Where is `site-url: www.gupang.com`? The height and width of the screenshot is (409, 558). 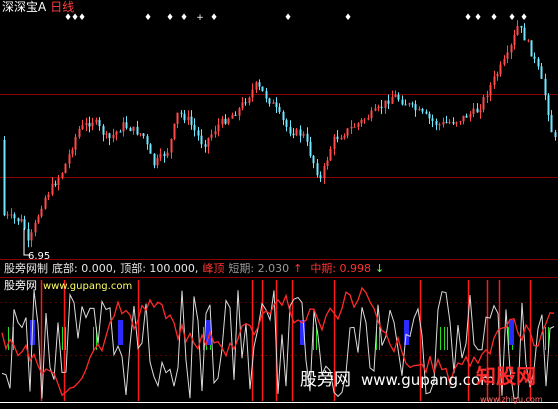
site-url: www.gupang.com is located at coordinates (87, 286).